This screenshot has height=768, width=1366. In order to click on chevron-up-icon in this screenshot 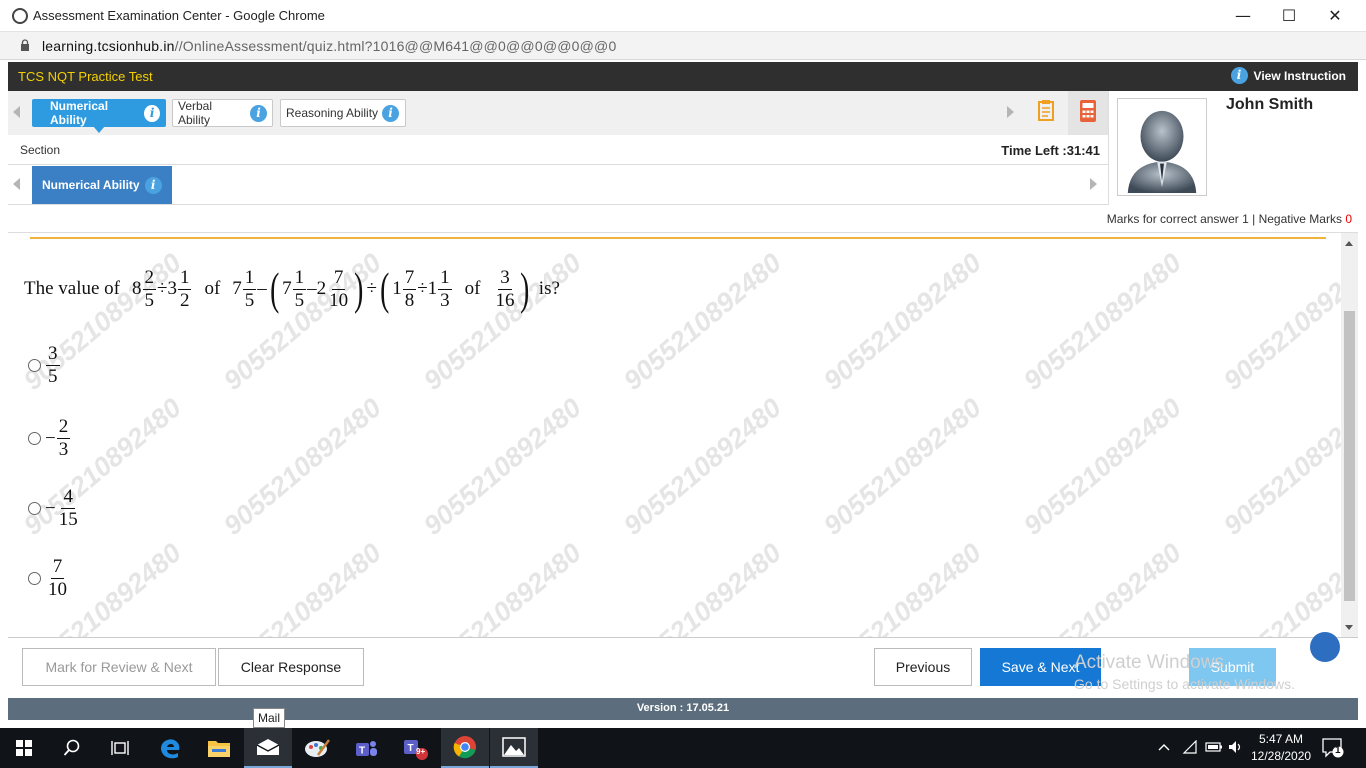, I will do `click(1164, 747)`.